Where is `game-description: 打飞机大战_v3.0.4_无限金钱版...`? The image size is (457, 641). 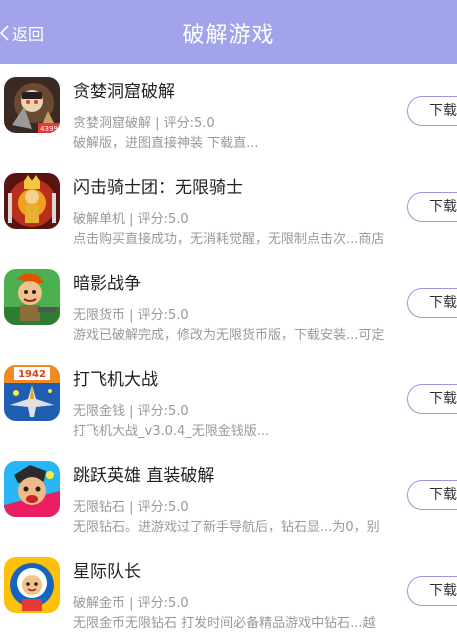
game-description: 打飞机大战_v3.0.4_无限金钱版... is located at coordinates (171, 431).